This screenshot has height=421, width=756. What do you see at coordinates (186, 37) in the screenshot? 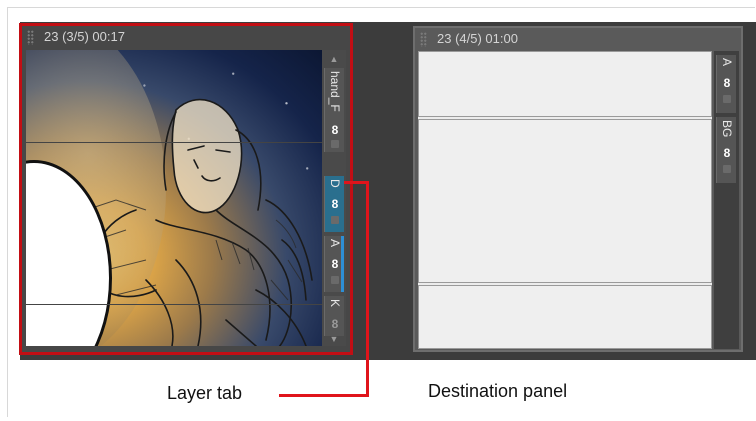
I see `panel-header: 23 (3/5) 00:17` at bounding box center [186, 37].